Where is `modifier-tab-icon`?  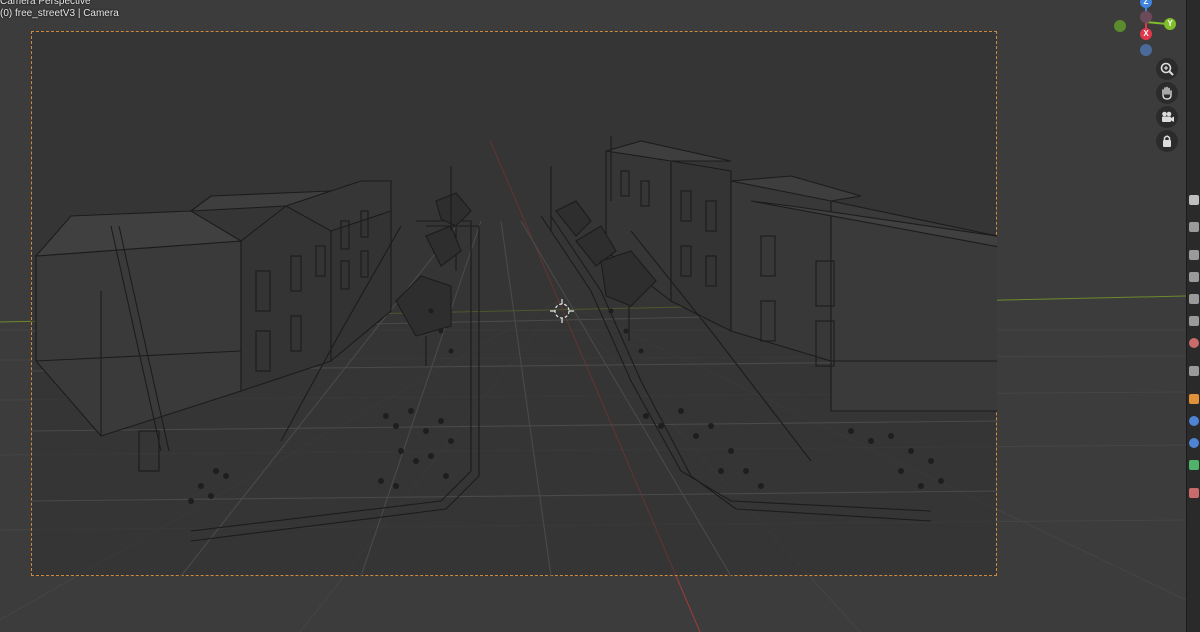
modifier-tab-icon is located at coordinates (1194, 399).